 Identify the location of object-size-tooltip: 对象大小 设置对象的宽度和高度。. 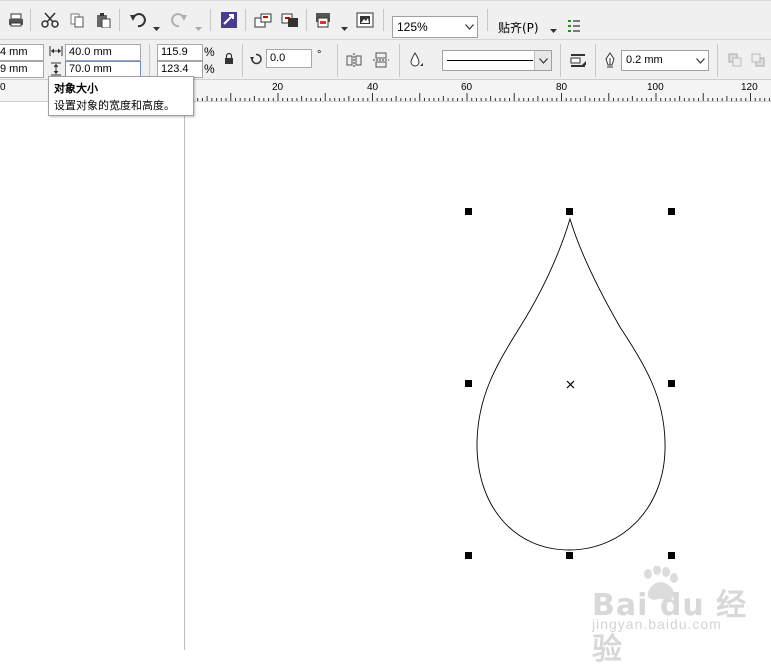
(121, 96).